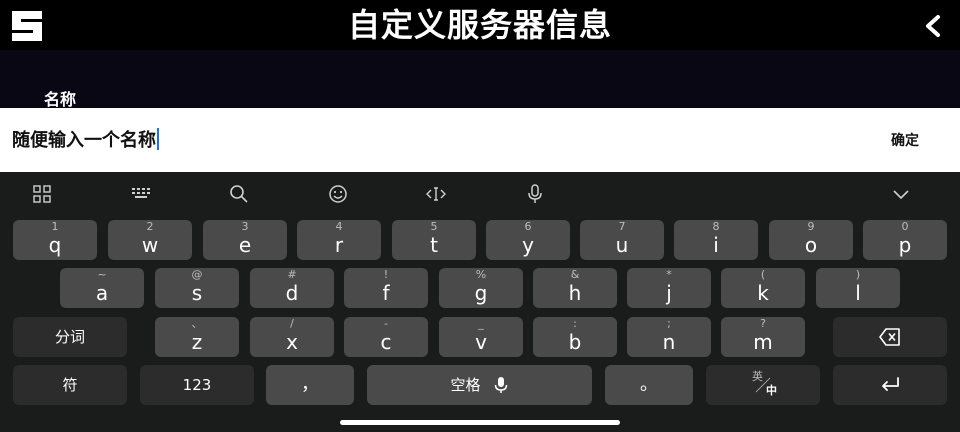 The width and height of the screenshot is (960, 432). What do you see at coordinates (669, 288) in the screenshot?
I see `key-j: * j` at bounding box center [669, 288].